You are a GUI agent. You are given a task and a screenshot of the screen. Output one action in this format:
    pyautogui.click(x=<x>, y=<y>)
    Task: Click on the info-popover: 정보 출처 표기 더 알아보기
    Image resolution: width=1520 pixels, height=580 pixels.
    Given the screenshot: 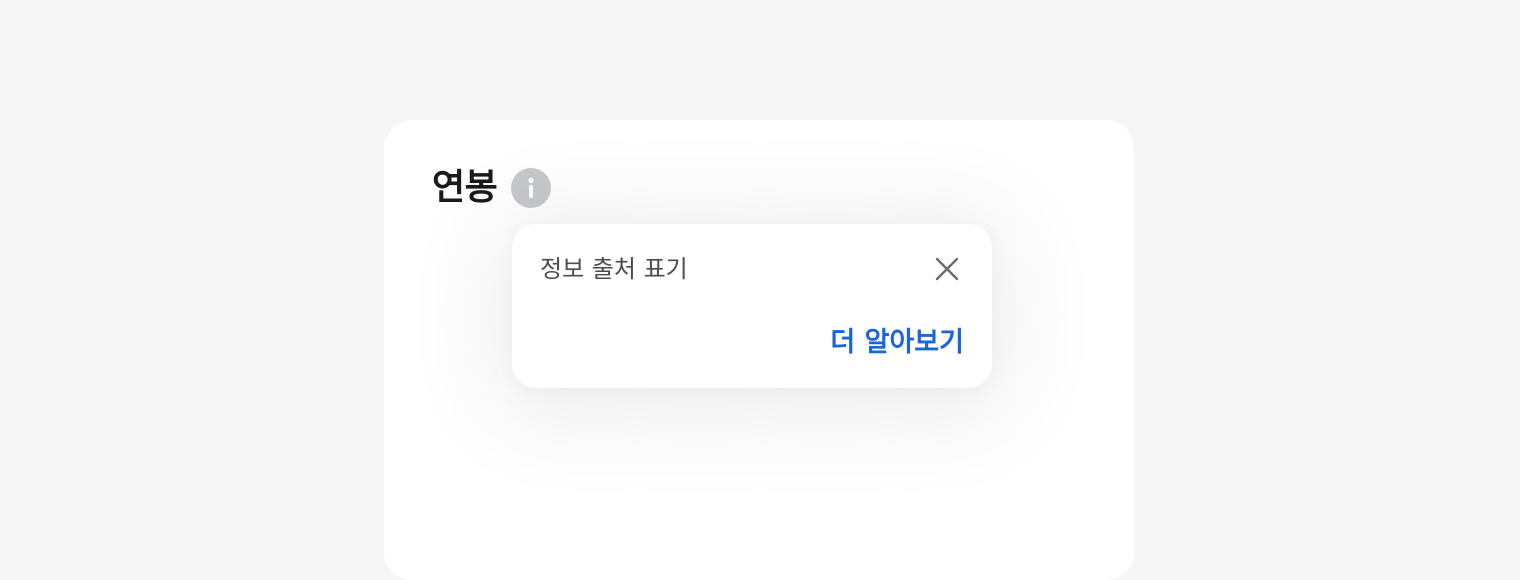 What is the action you would take?
    pyautogui.click(x=752, y=306)
    